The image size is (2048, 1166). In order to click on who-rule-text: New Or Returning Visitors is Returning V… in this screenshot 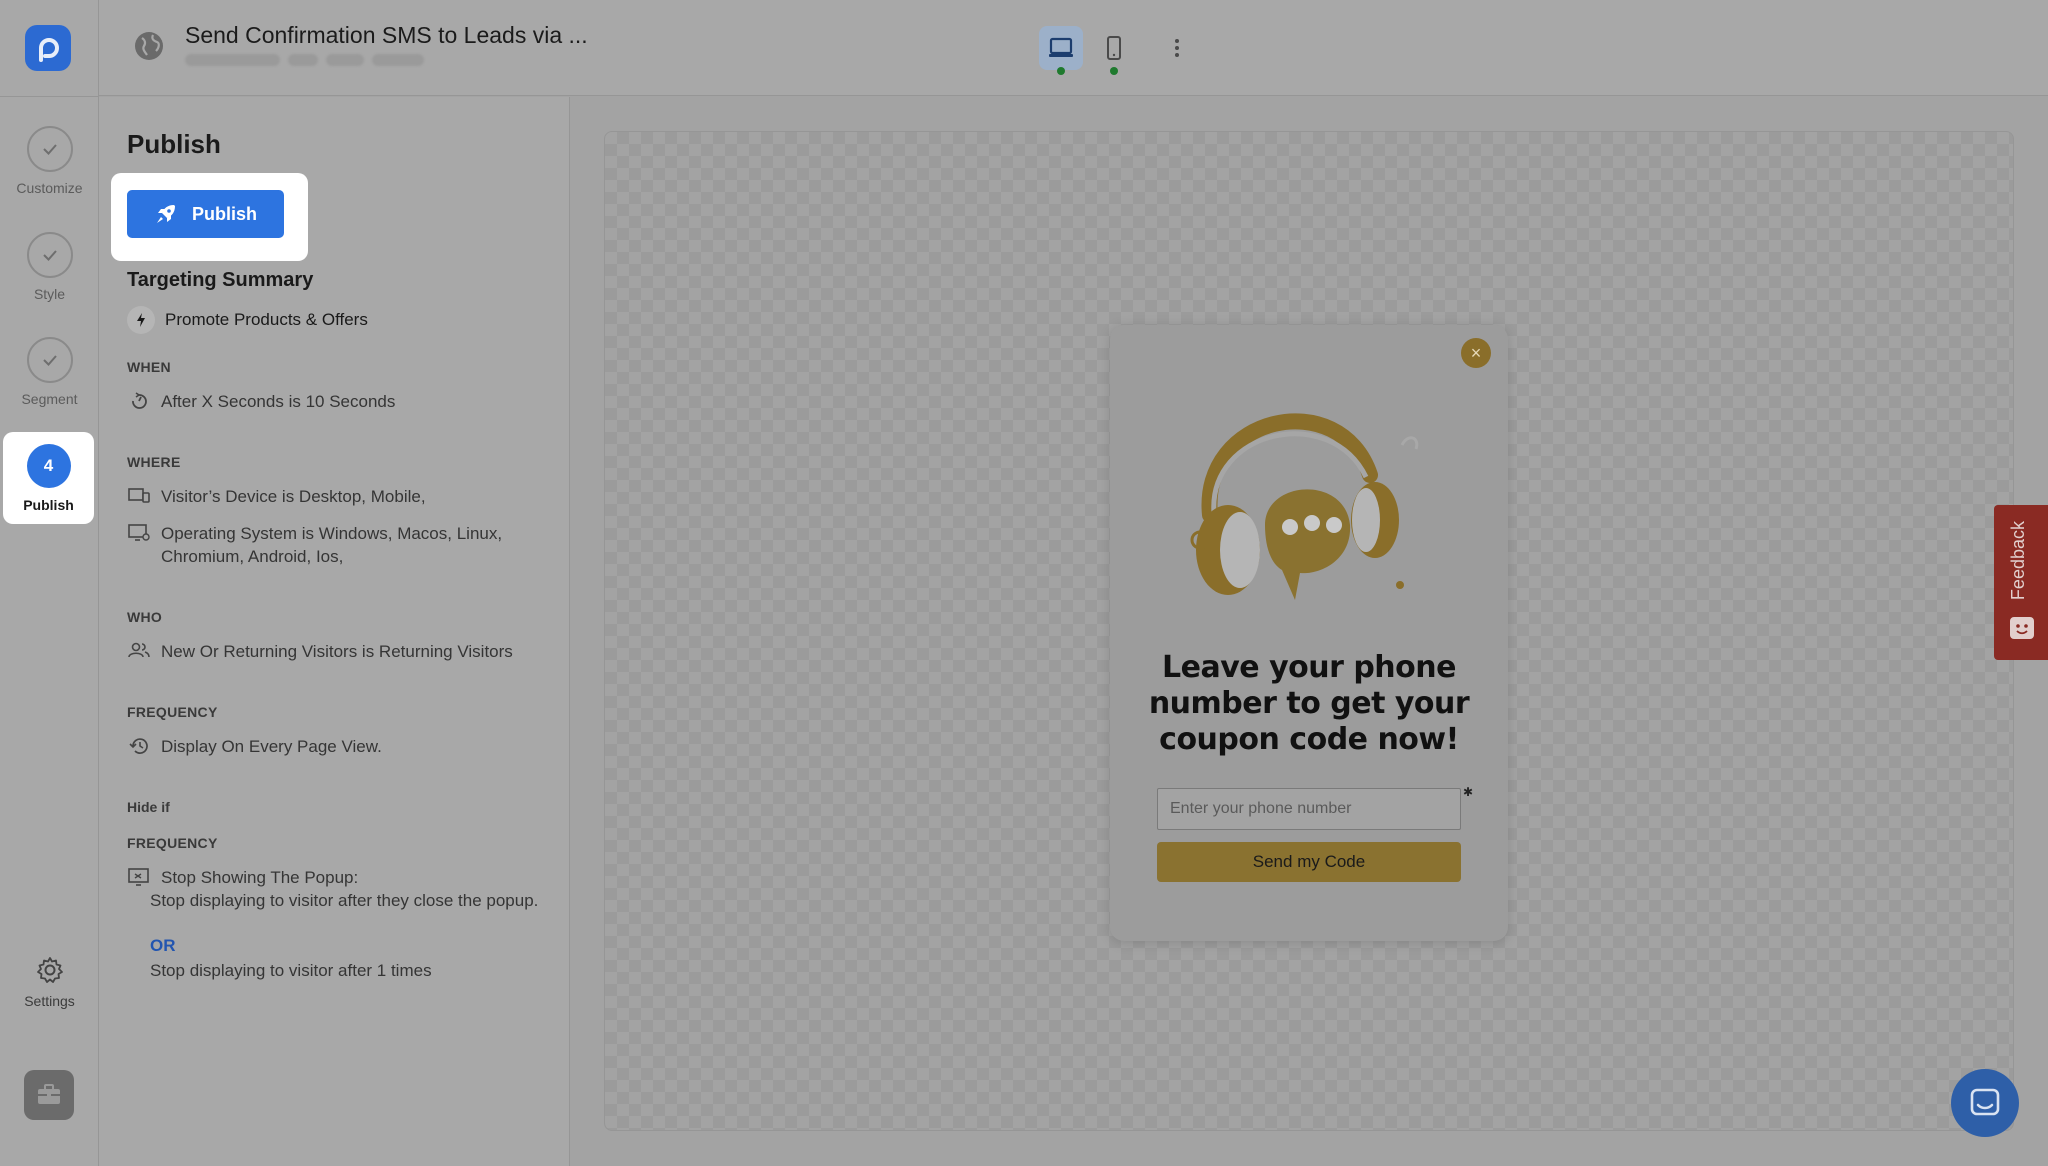, I will do `click(337, 651)`.